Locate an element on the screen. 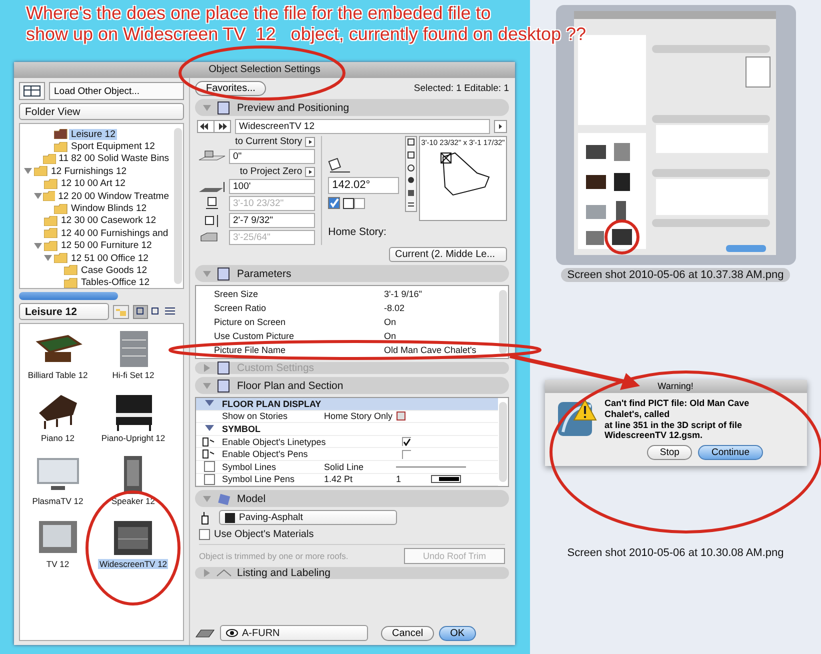 This screenshot has height=654, width=821. folder-up-icon is located at coordinates (121, 311).